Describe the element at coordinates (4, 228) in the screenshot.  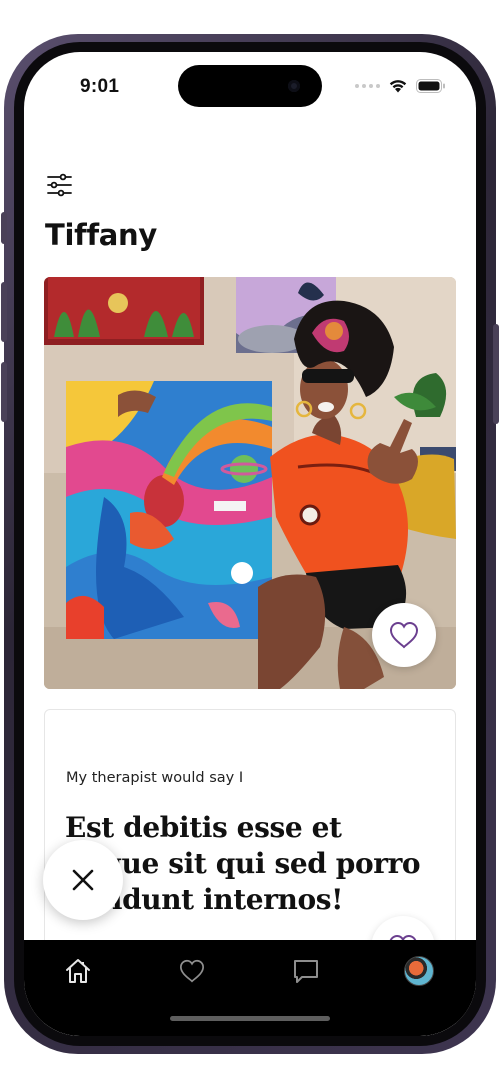
I see `action-button` at that location.